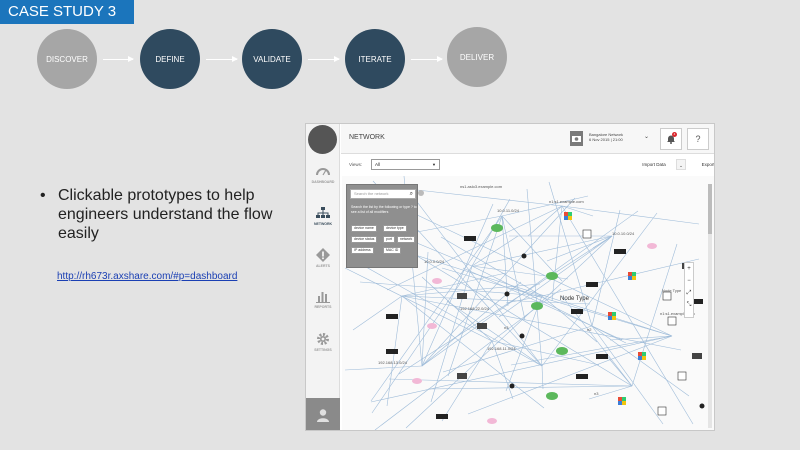 The height and width of the screenshot is (450, 800). I want to click on step-deliver: DELIVER, so click(477, 57).